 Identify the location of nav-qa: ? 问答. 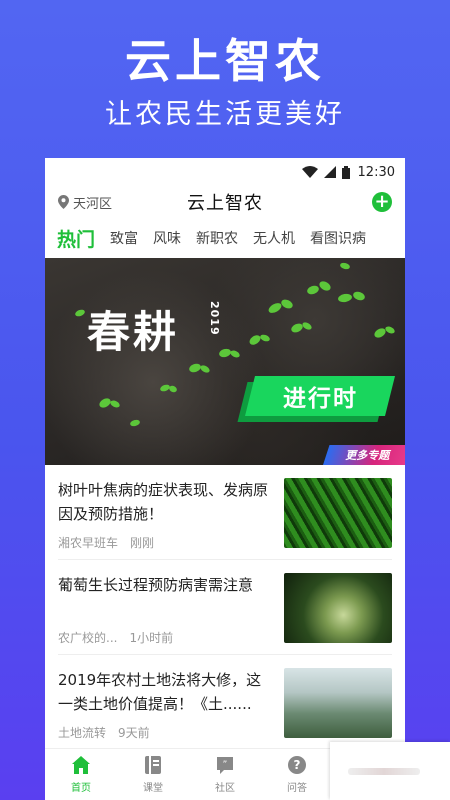
(297, 774).